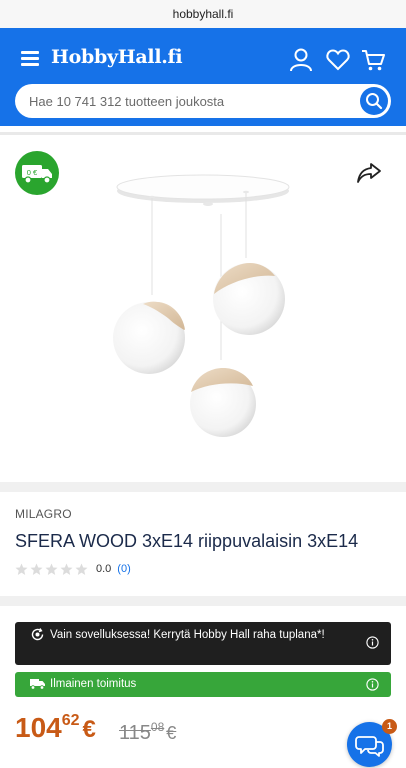 The image size is (406, 768). I want to click on free-delivery-badge: 0 €, so click(37, 173).